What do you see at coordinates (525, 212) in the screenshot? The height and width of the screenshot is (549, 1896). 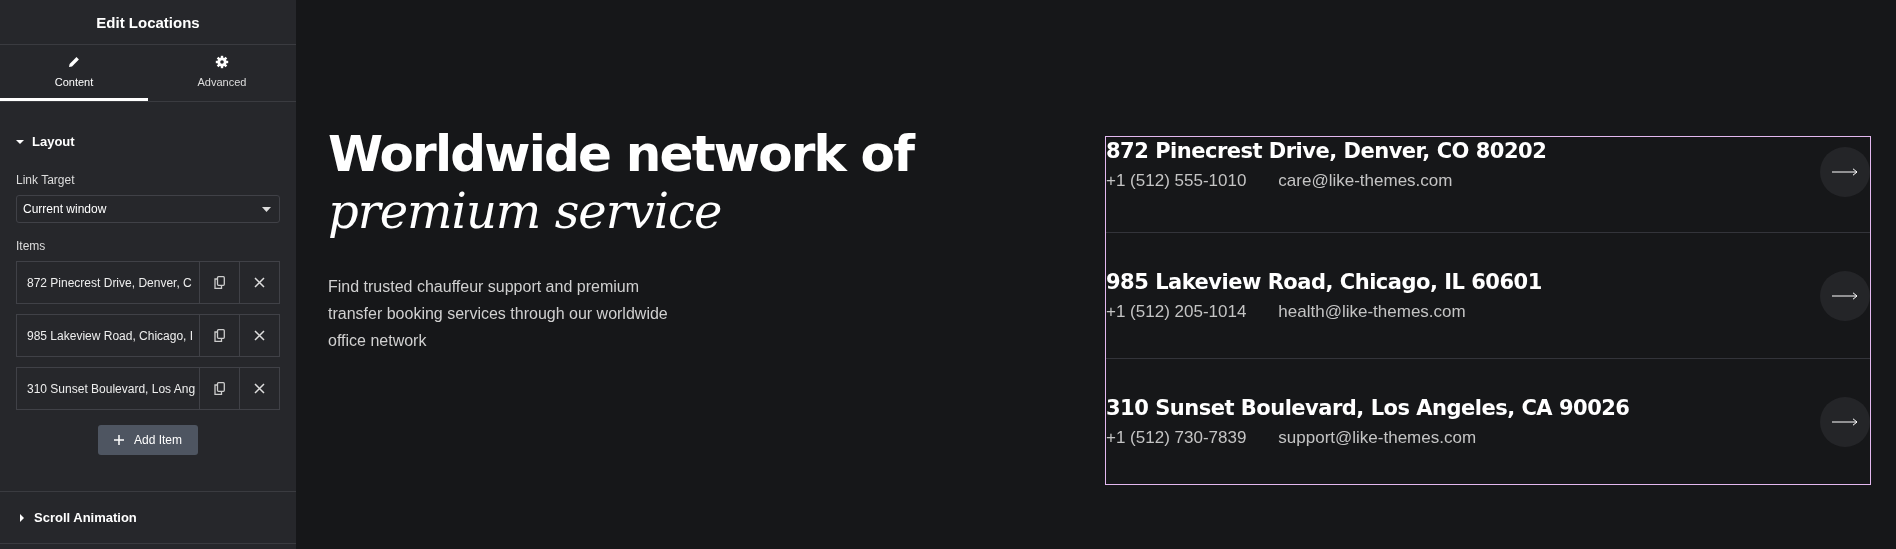 I see `hero-heading-italic: premium service` at bounding box center [525, 212].